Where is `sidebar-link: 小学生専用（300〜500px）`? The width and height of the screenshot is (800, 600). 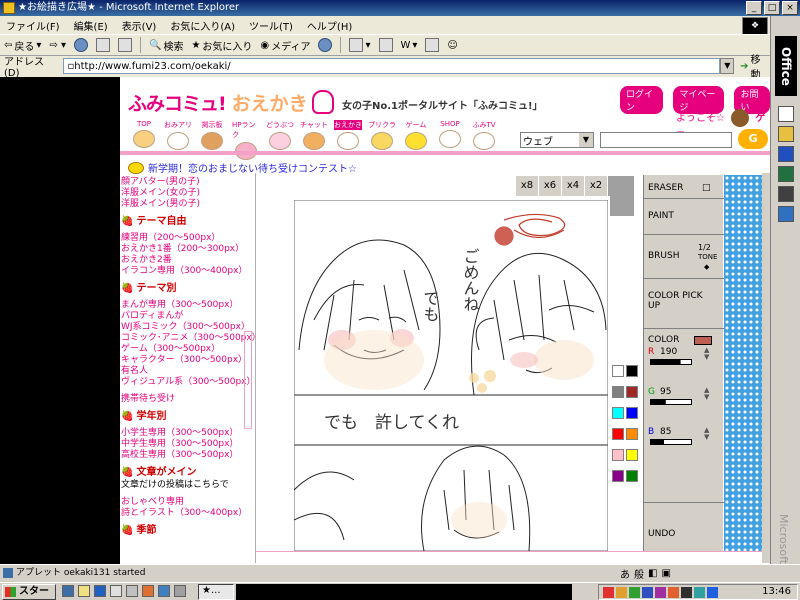
sidebar-link: 小学生専用（300〜500px） is located at coordinates (188, 433).